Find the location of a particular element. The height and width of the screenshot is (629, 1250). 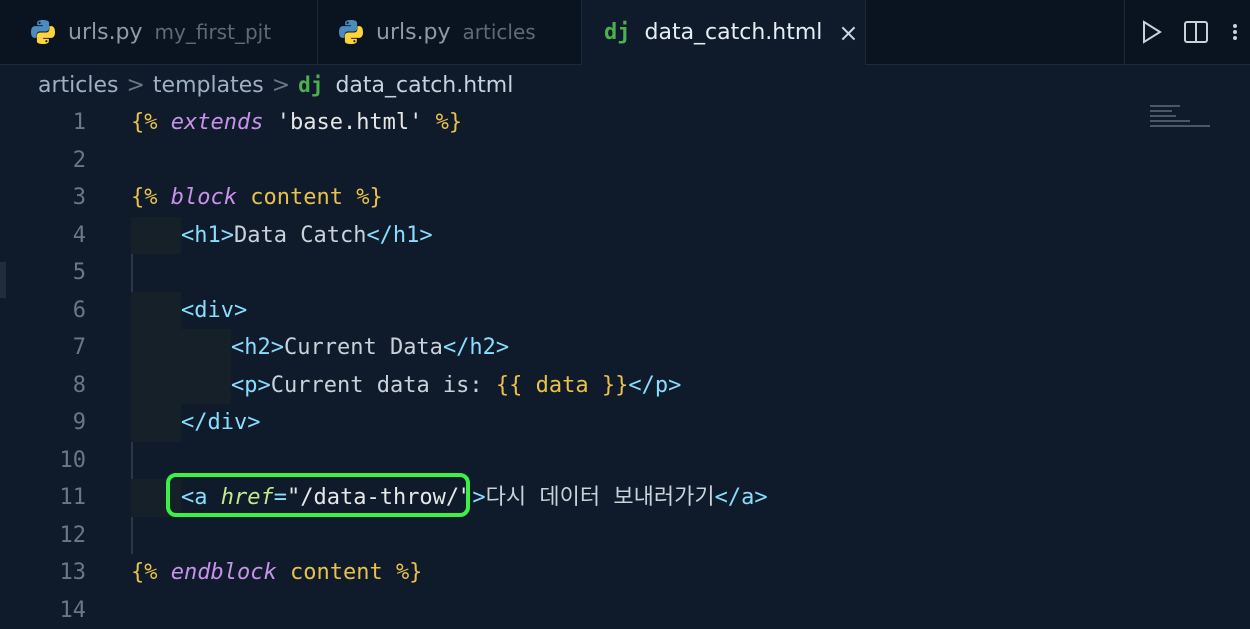

line-number: 2 is located at coordinates (61, 161).